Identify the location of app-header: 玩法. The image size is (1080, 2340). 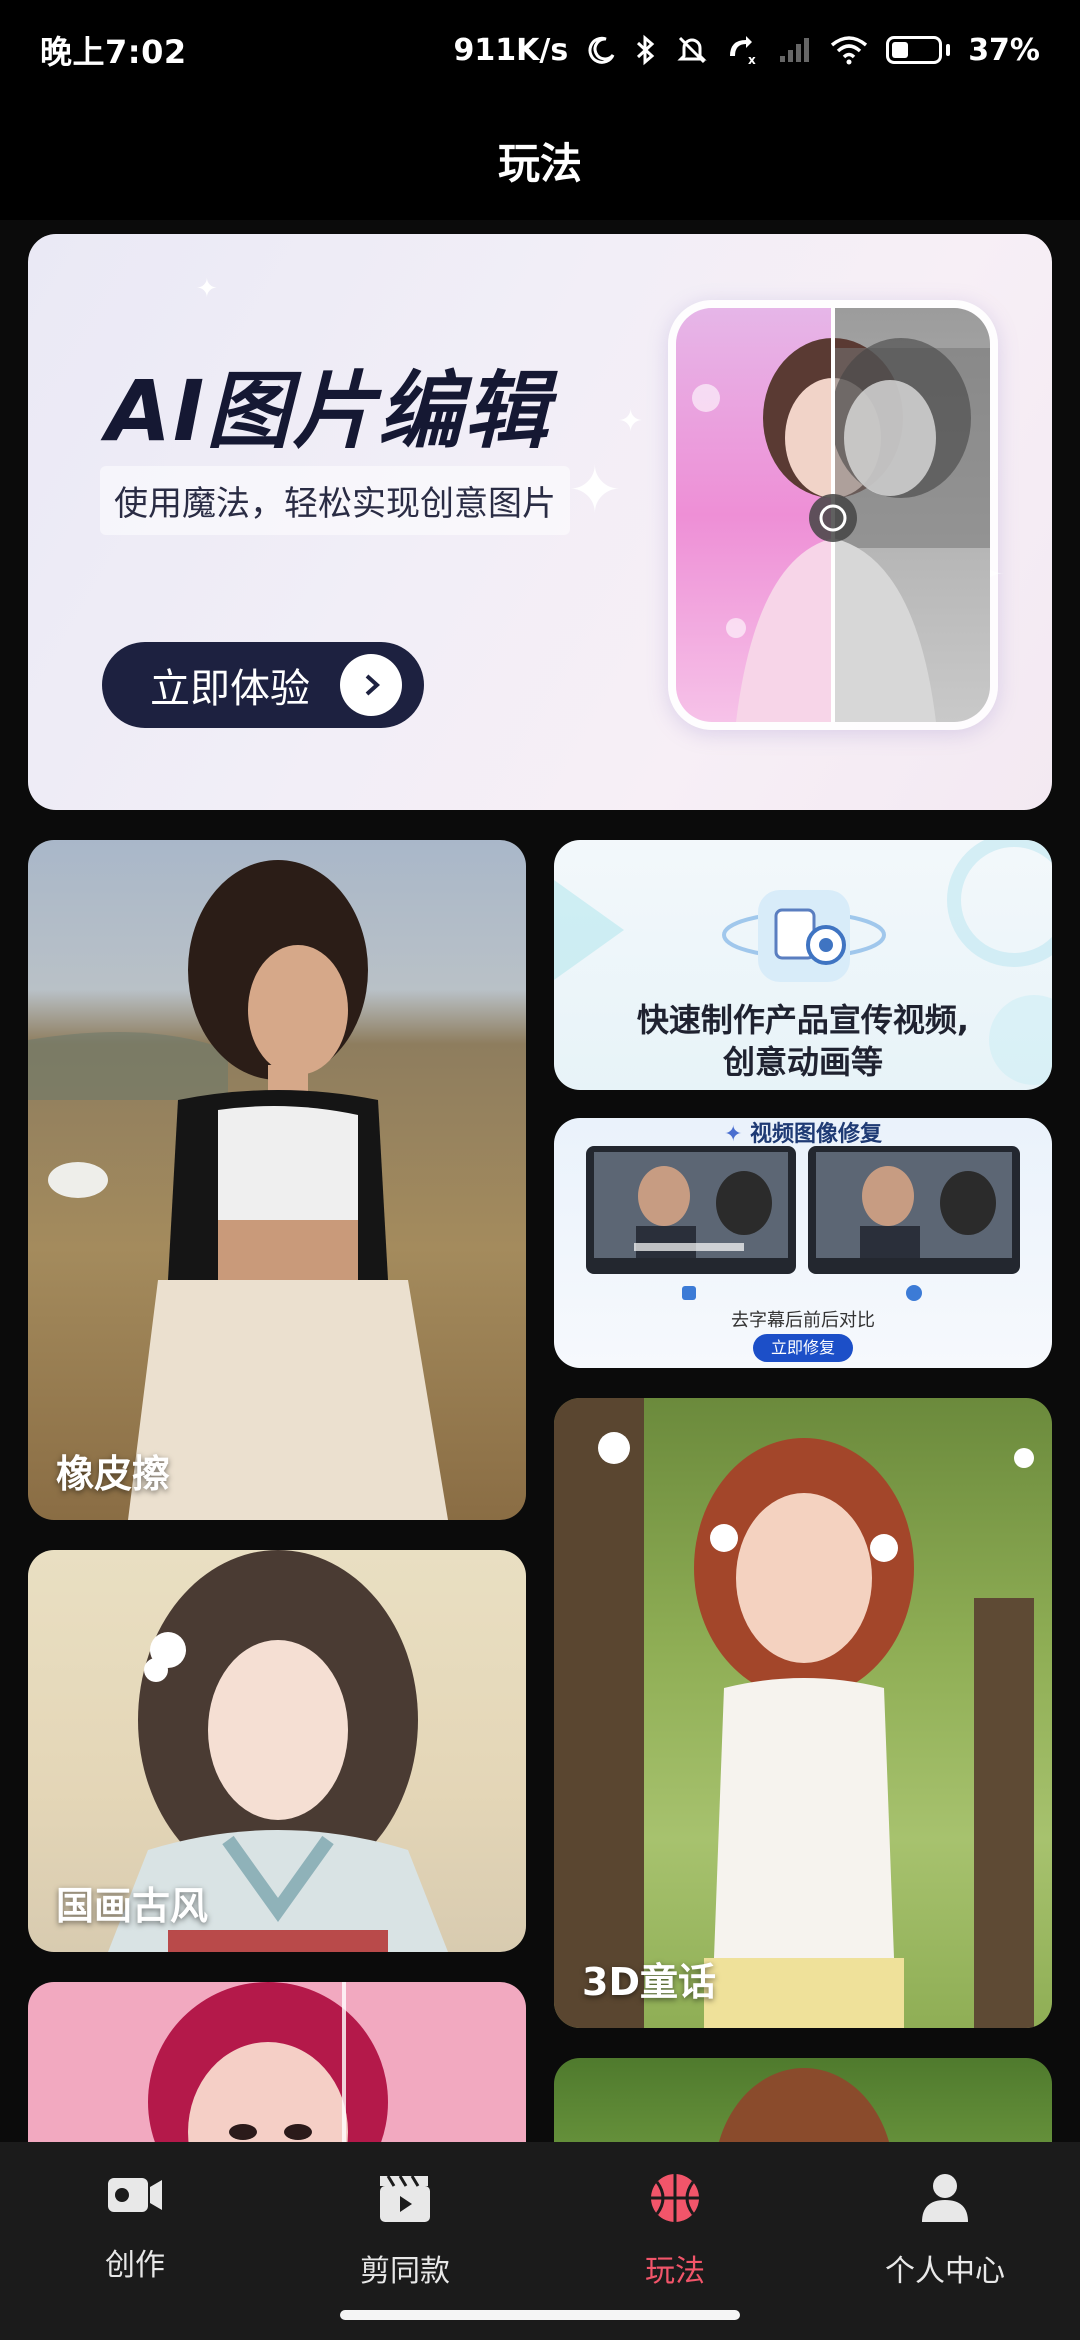
(540, 160).